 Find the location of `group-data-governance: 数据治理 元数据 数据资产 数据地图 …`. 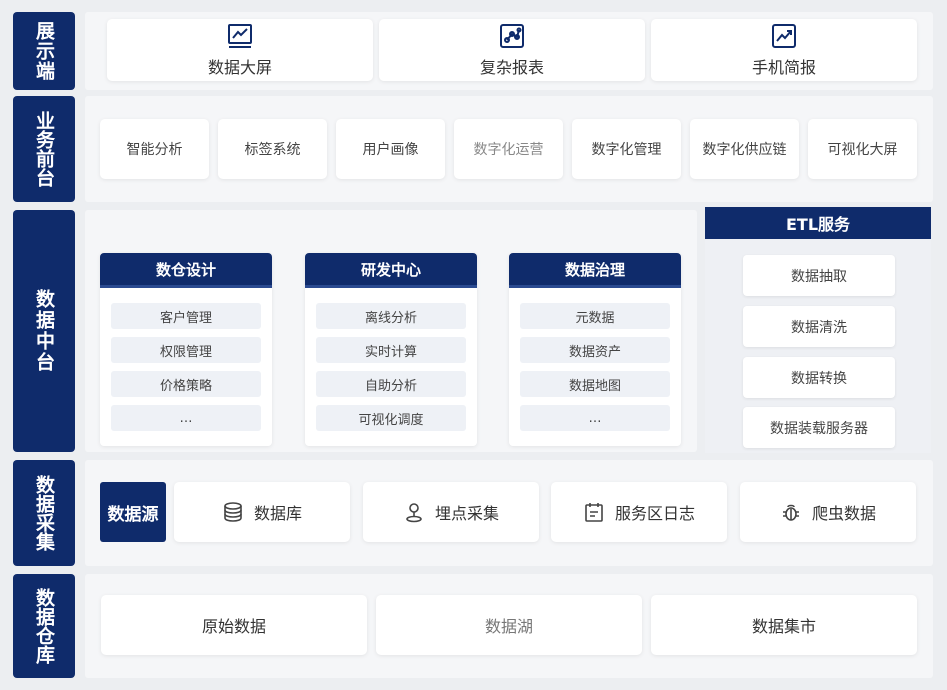

group-data-governance: 数据治理 元数据 数据资产 数据地图 … is located at coordinates (595, 349).